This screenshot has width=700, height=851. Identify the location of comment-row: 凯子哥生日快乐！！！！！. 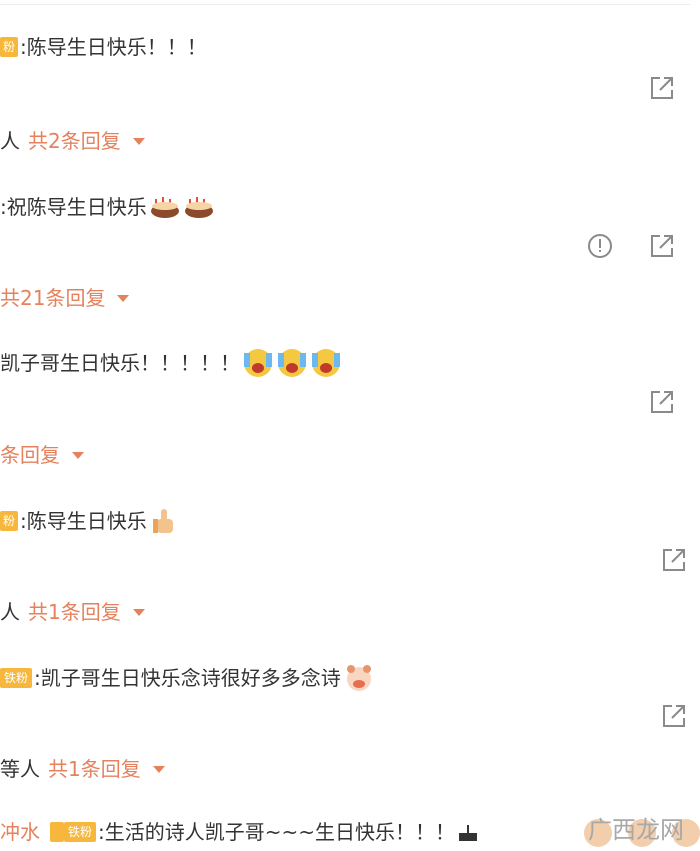
(171, 363).